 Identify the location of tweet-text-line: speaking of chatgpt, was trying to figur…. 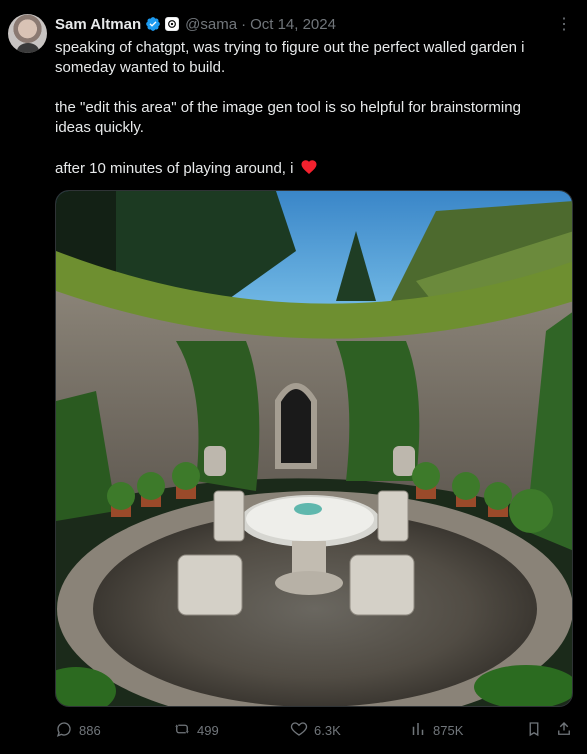
(290, 47).